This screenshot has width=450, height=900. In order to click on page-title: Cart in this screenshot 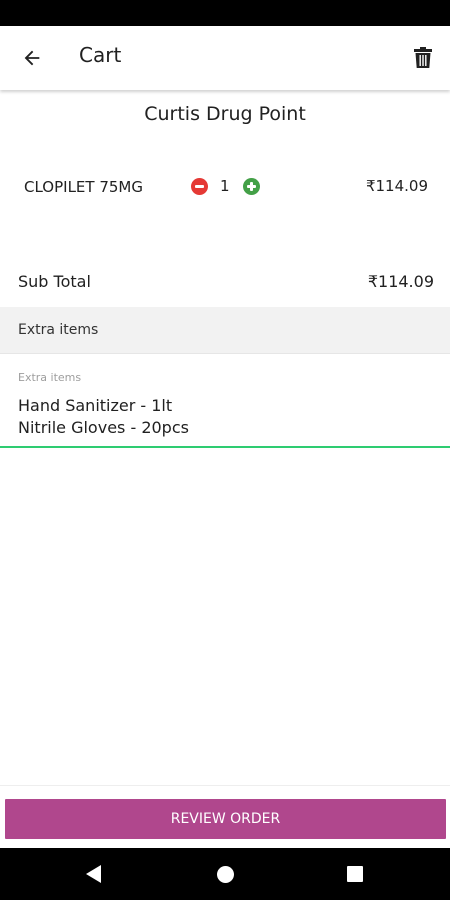, I will do `click(100, 55)`.